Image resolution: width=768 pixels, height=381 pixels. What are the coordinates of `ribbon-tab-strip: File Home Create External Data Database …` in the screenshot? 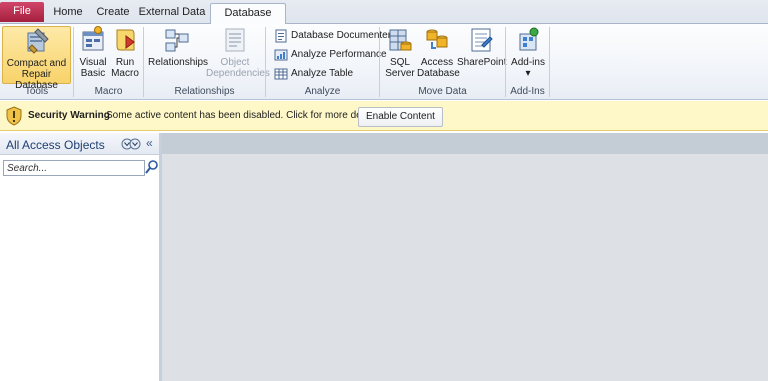 It's located at (384, 19).